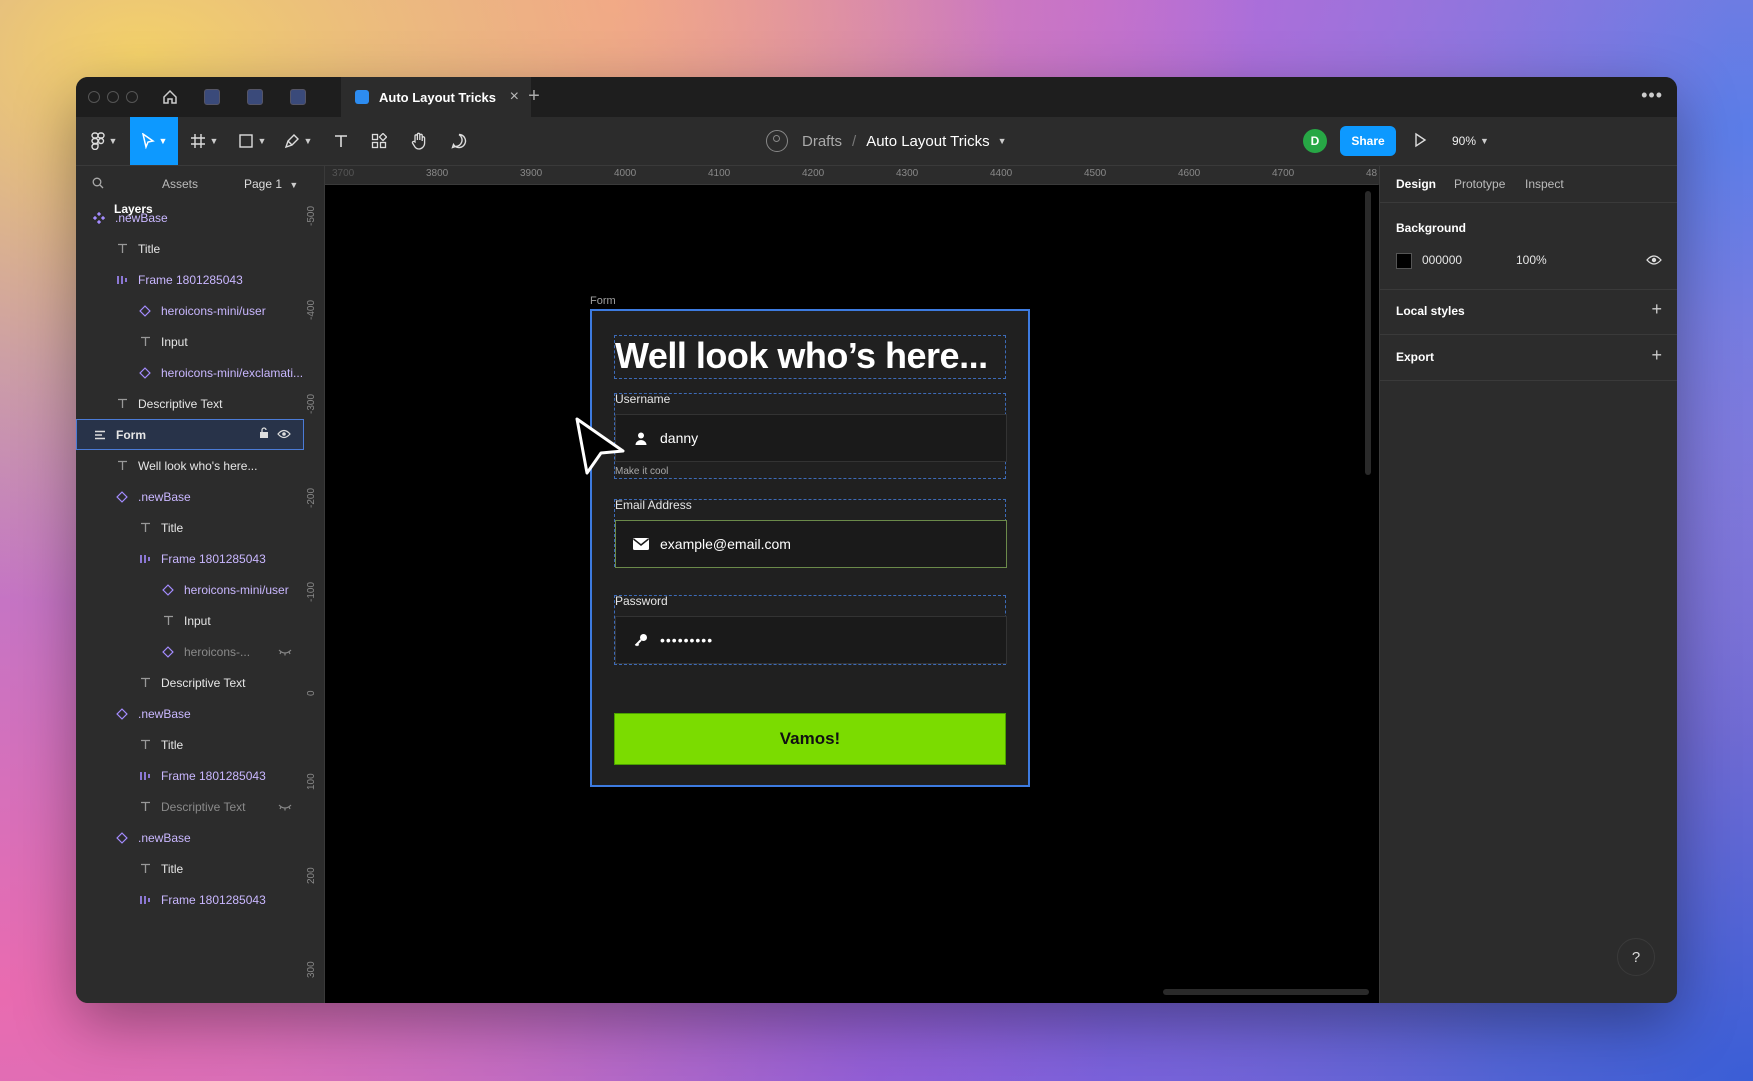  Describe the element at coordinates (419, 141) in the screenshot. I see `hand-tool` at that location.